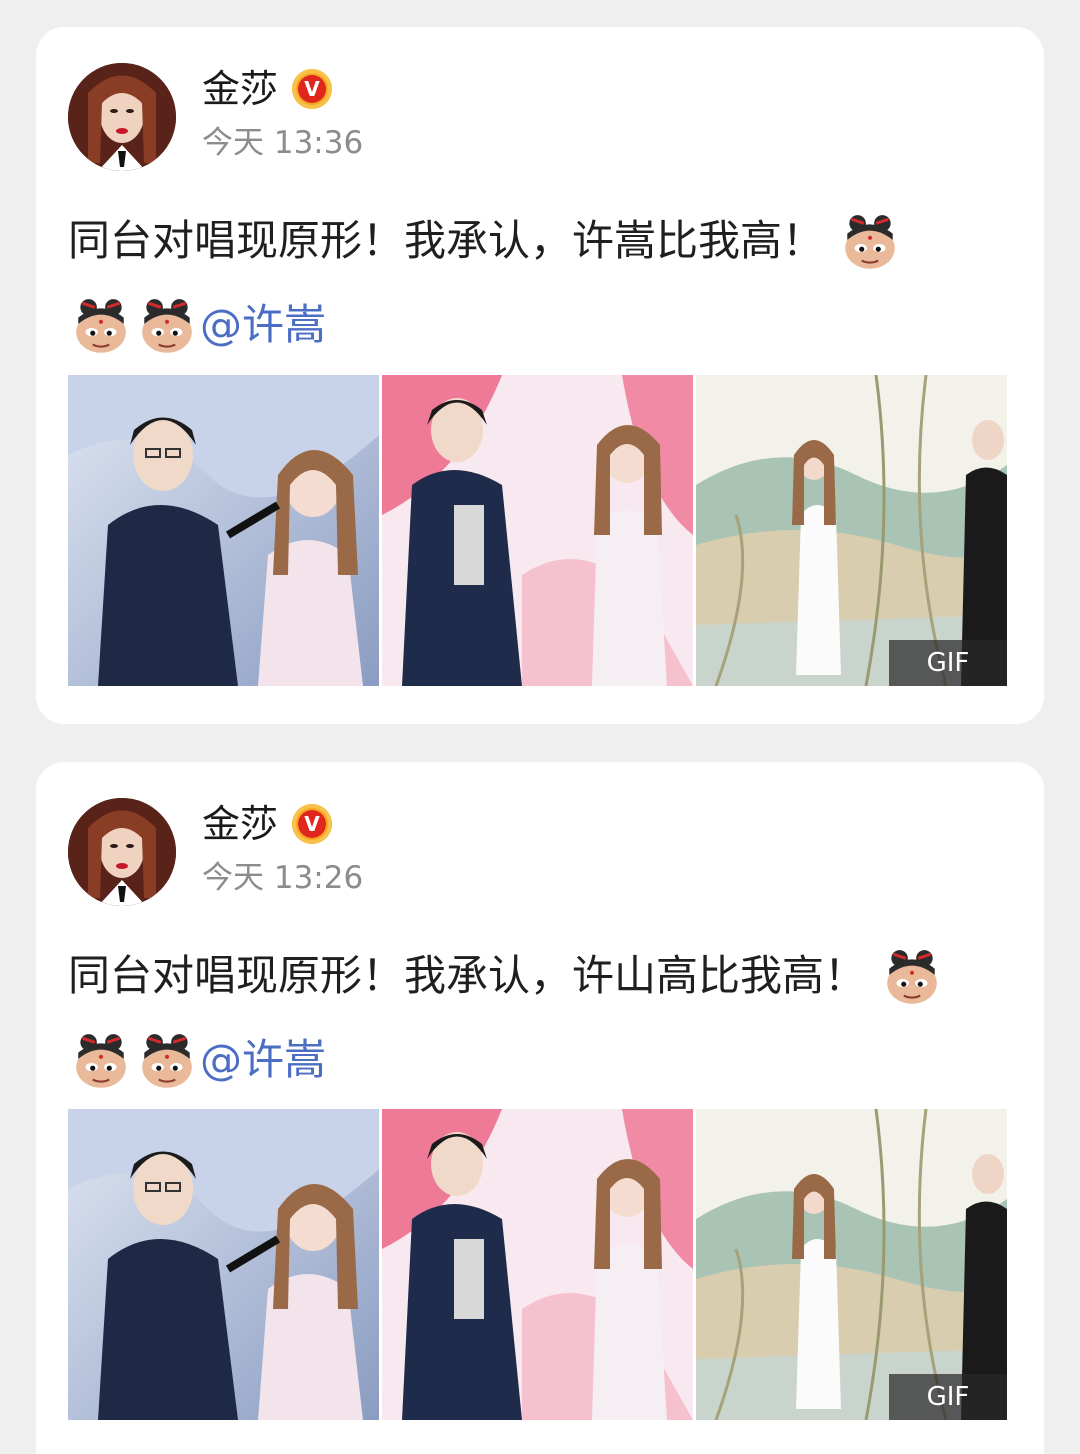 Image resolution: width=1080 pixels, height=1454 pixels. I want to click on post-time: 今天 13:36, so click(283, 143).